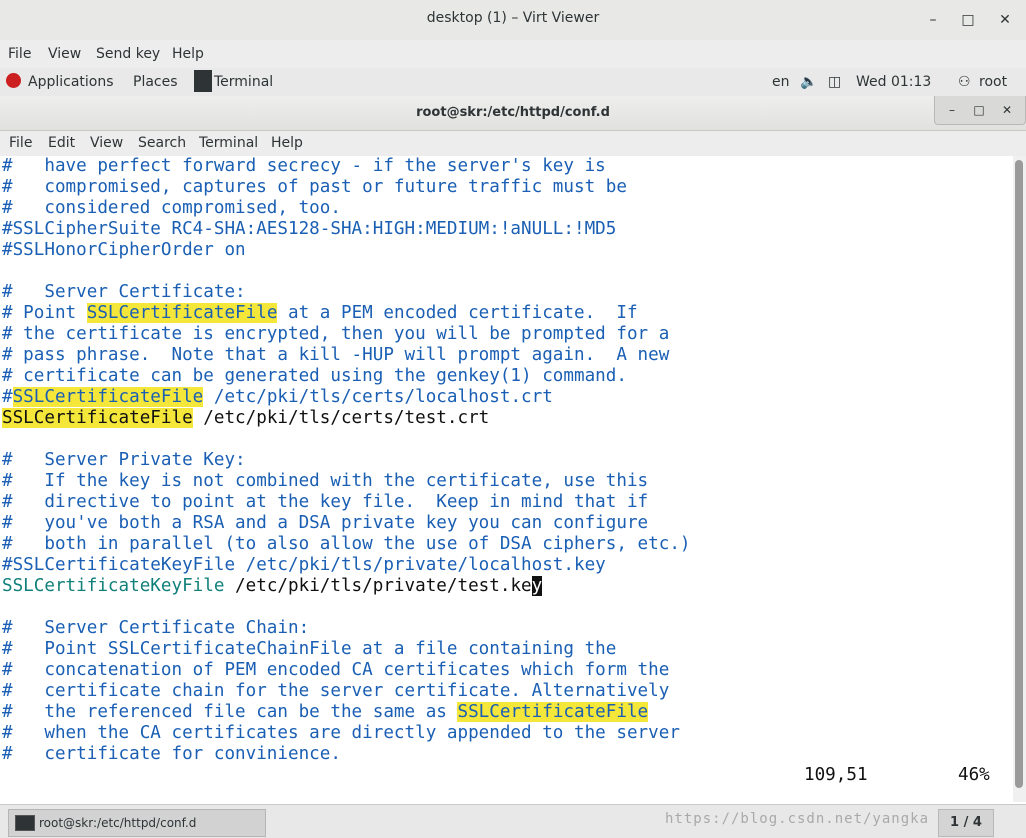 The height and width of the screenshot is (838, 1026). What do you see at coordinates (378, 586) in the screenshot?
I see `line-segment: /etc/pki/tls/private/test.ke` at bounding box center [378, 586].